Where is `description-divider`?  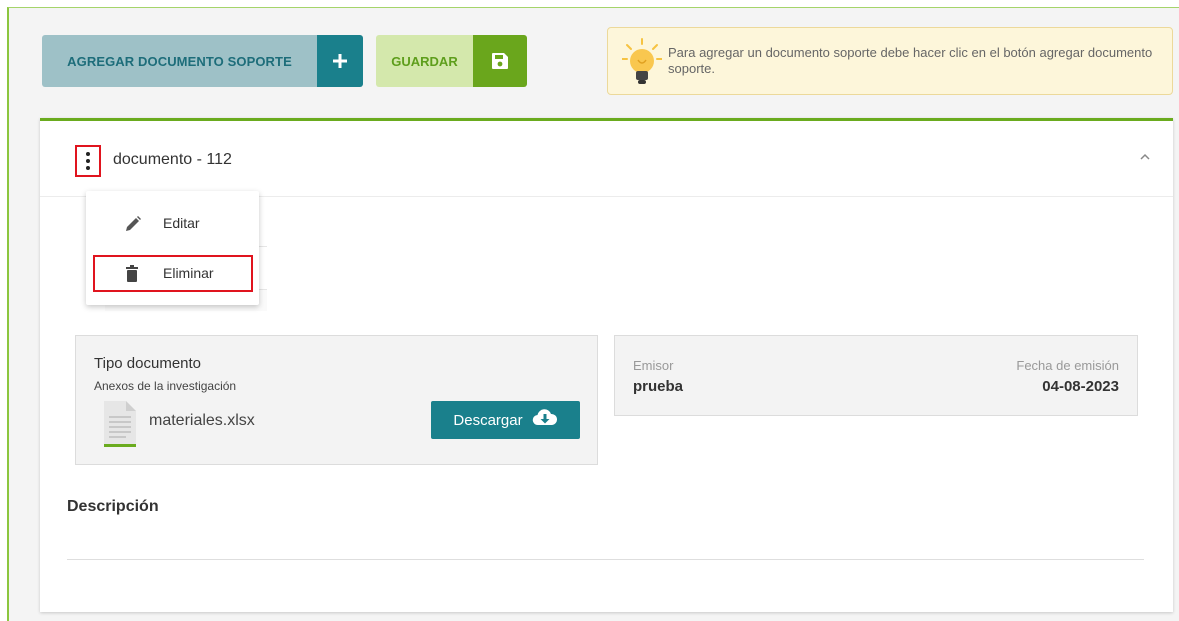
description-divider is located at coordinates (605, 559).